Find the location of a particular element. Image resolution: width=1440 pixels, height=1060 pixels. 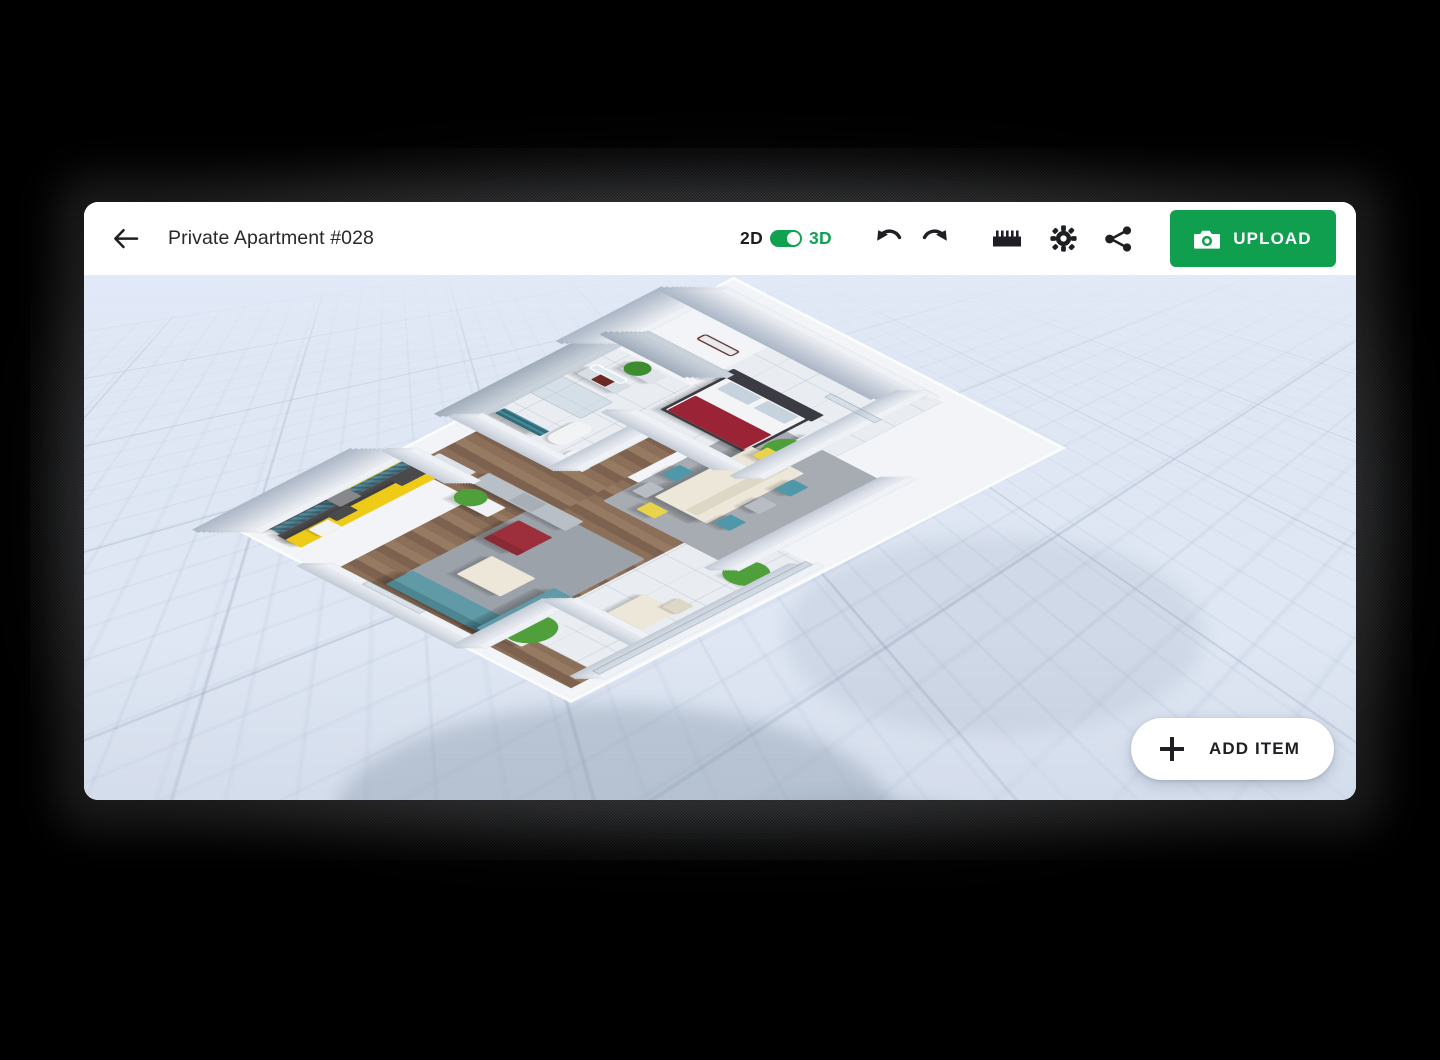

settings-button is located at coordinates (1063, 239).